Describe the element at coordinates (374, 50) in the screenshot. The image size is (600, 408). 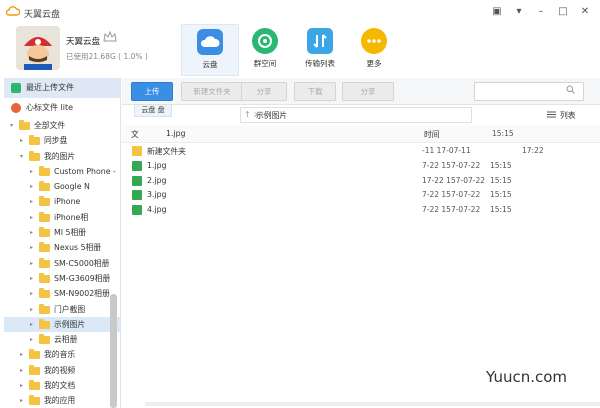
I see `nav-more-button: 更多` at that location.